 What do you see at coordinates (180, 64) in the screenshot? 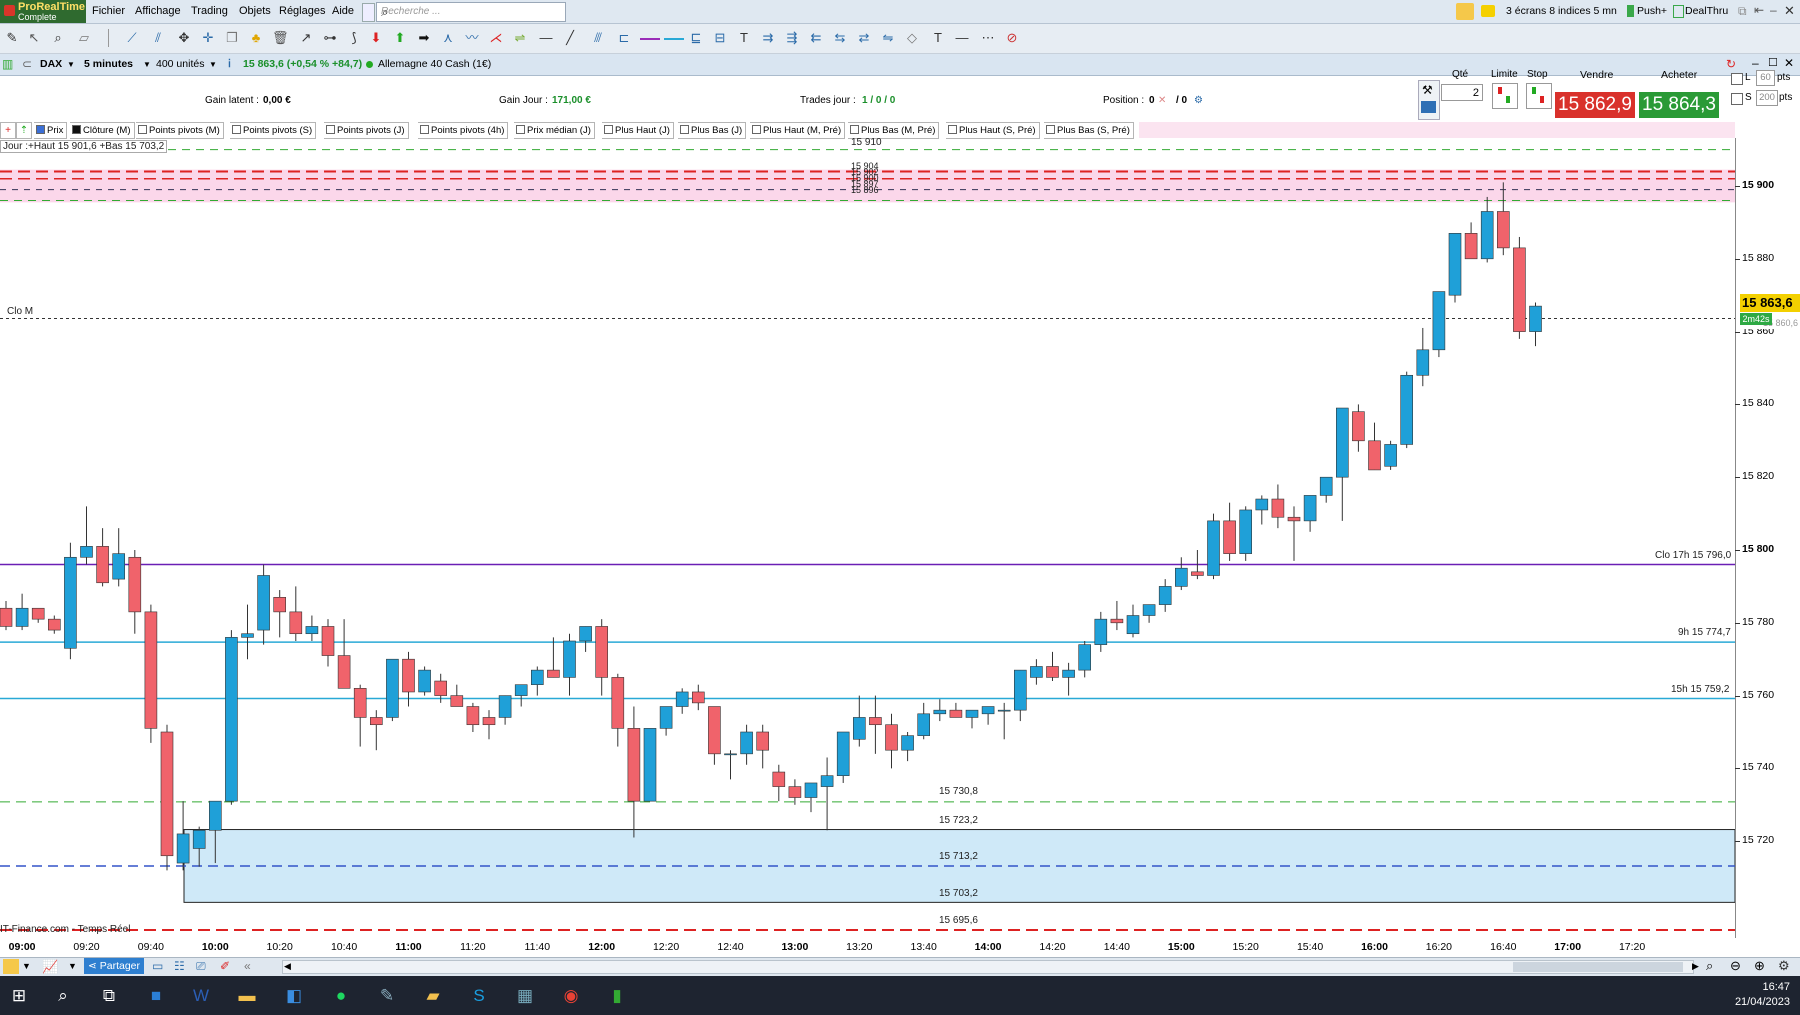
I see `units-selector: 400 unités` at bounding box center [180, 64].